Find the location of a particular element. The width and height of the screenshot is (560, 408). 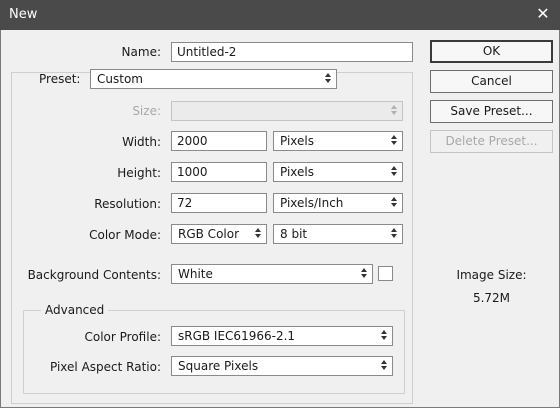

width-label: Width: is located at coordinates (141, 142).